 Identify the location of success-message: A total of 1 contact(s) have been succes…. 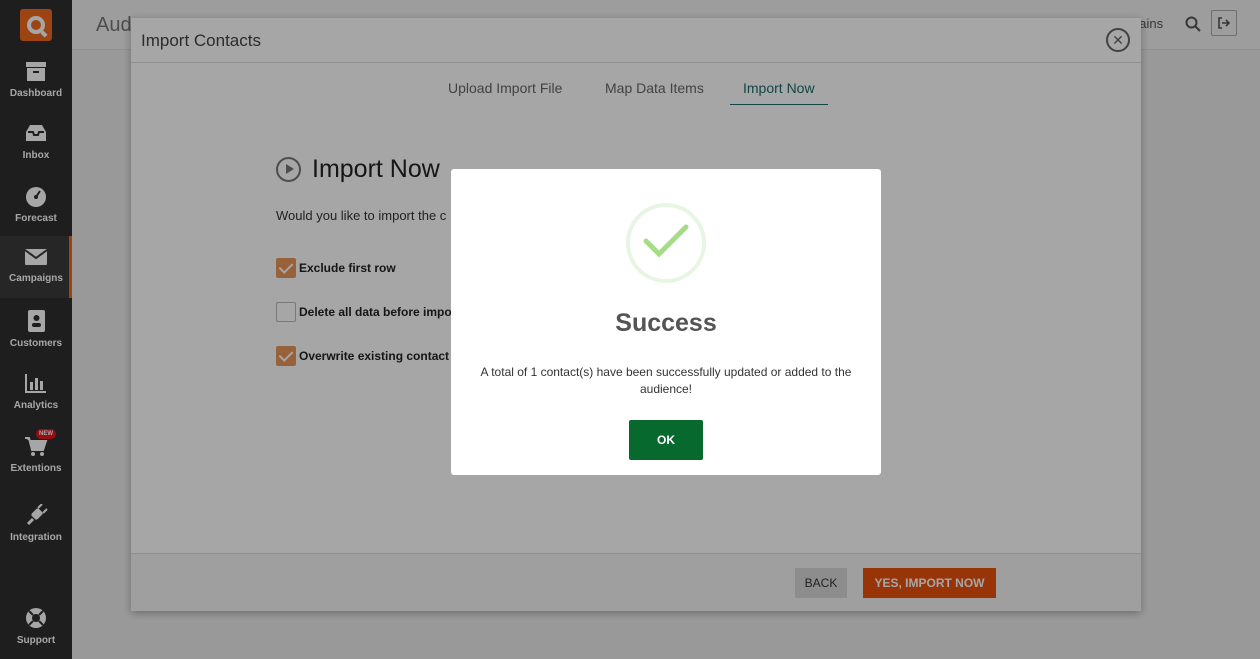
(666, 380).